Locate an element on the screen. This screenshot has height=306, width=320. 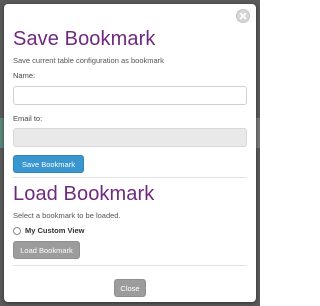
bookmark-option-label: My Custom View is located at coordinates (54, 231).